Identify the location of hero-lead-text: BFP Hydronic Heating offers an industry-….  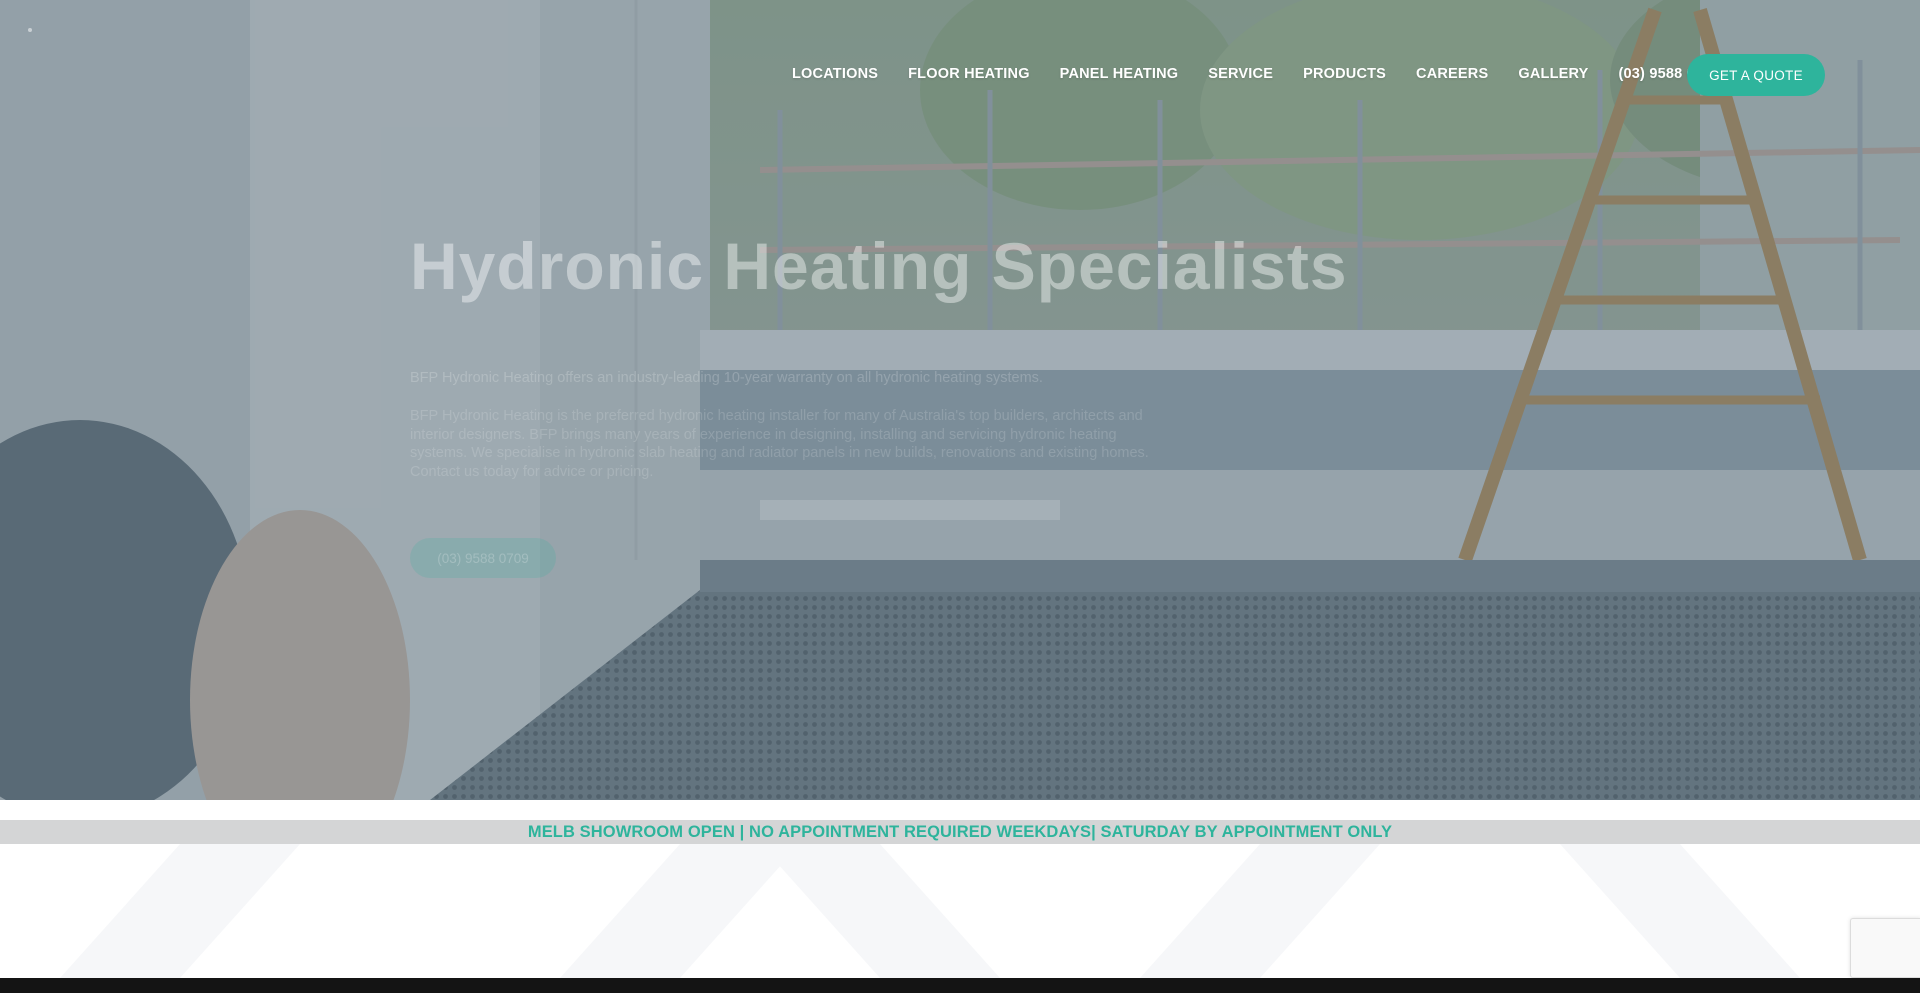
(726, 378).